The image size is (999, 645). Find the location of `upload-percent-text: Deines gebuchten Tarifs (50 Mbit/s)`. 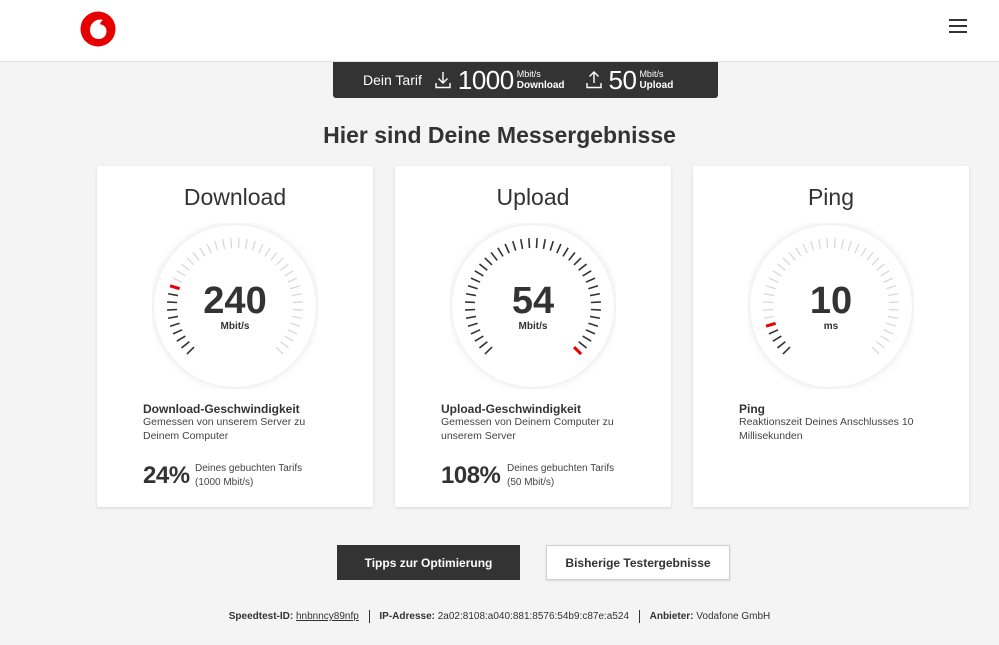

upload-percent-text: Deines gebuchten Tarifs (50 Mbit/s) is located at coordinates (560, 476).